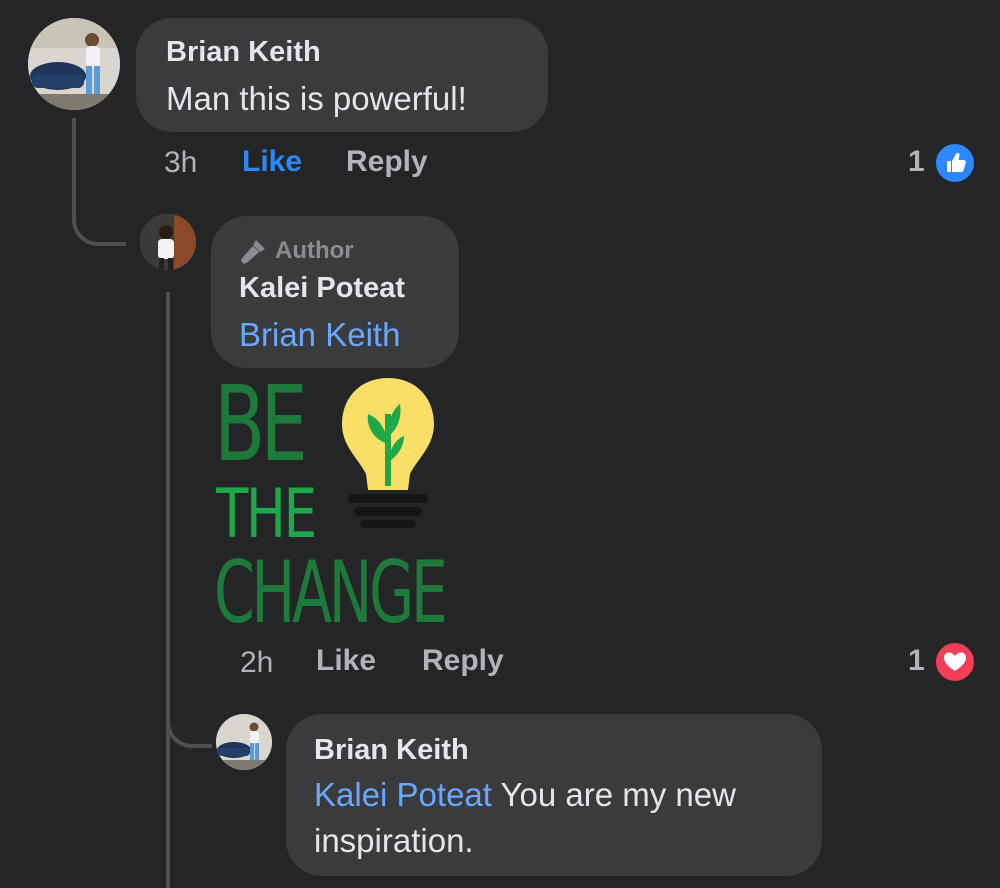 Image resolution: width=1000 pixels, height=888 pixels. I want to click on author-badge-label: Author, so click(314, 250).